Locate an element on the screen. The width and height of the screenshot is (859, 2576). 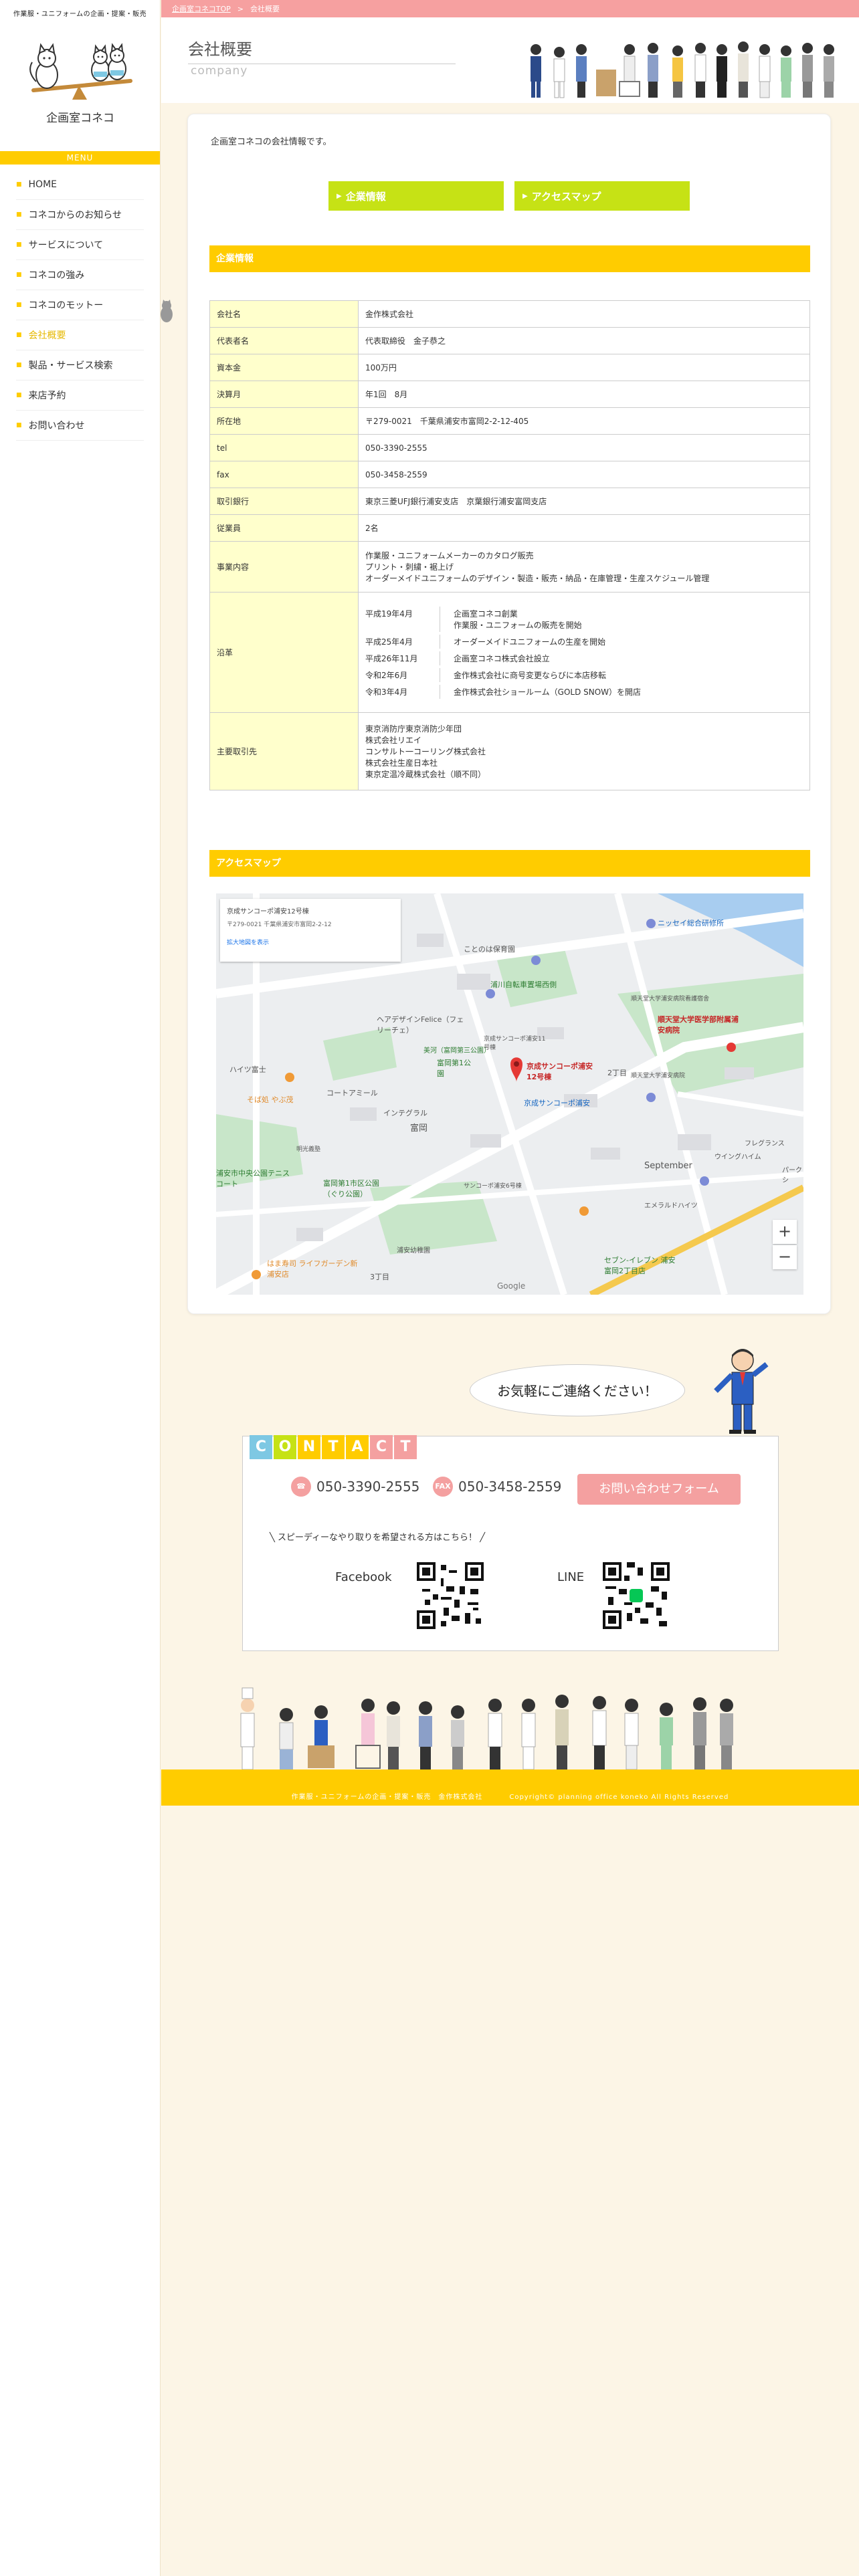
contact-form-button: お問い合わせフォーム is located at coordinates (659, 1489).